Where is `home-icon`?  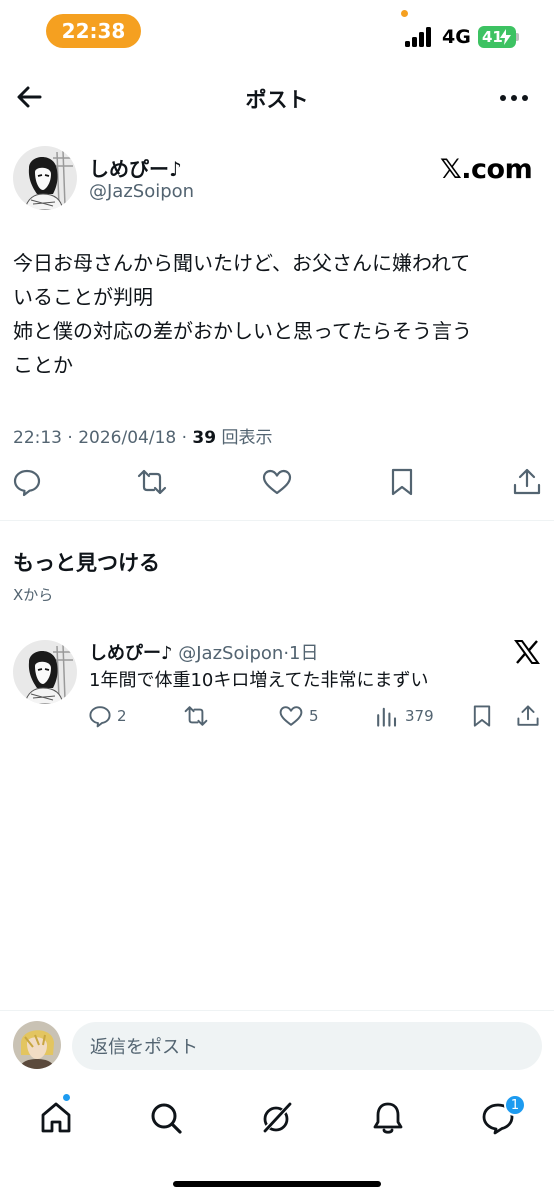 home-icon is located at coordinates (56, 1118).